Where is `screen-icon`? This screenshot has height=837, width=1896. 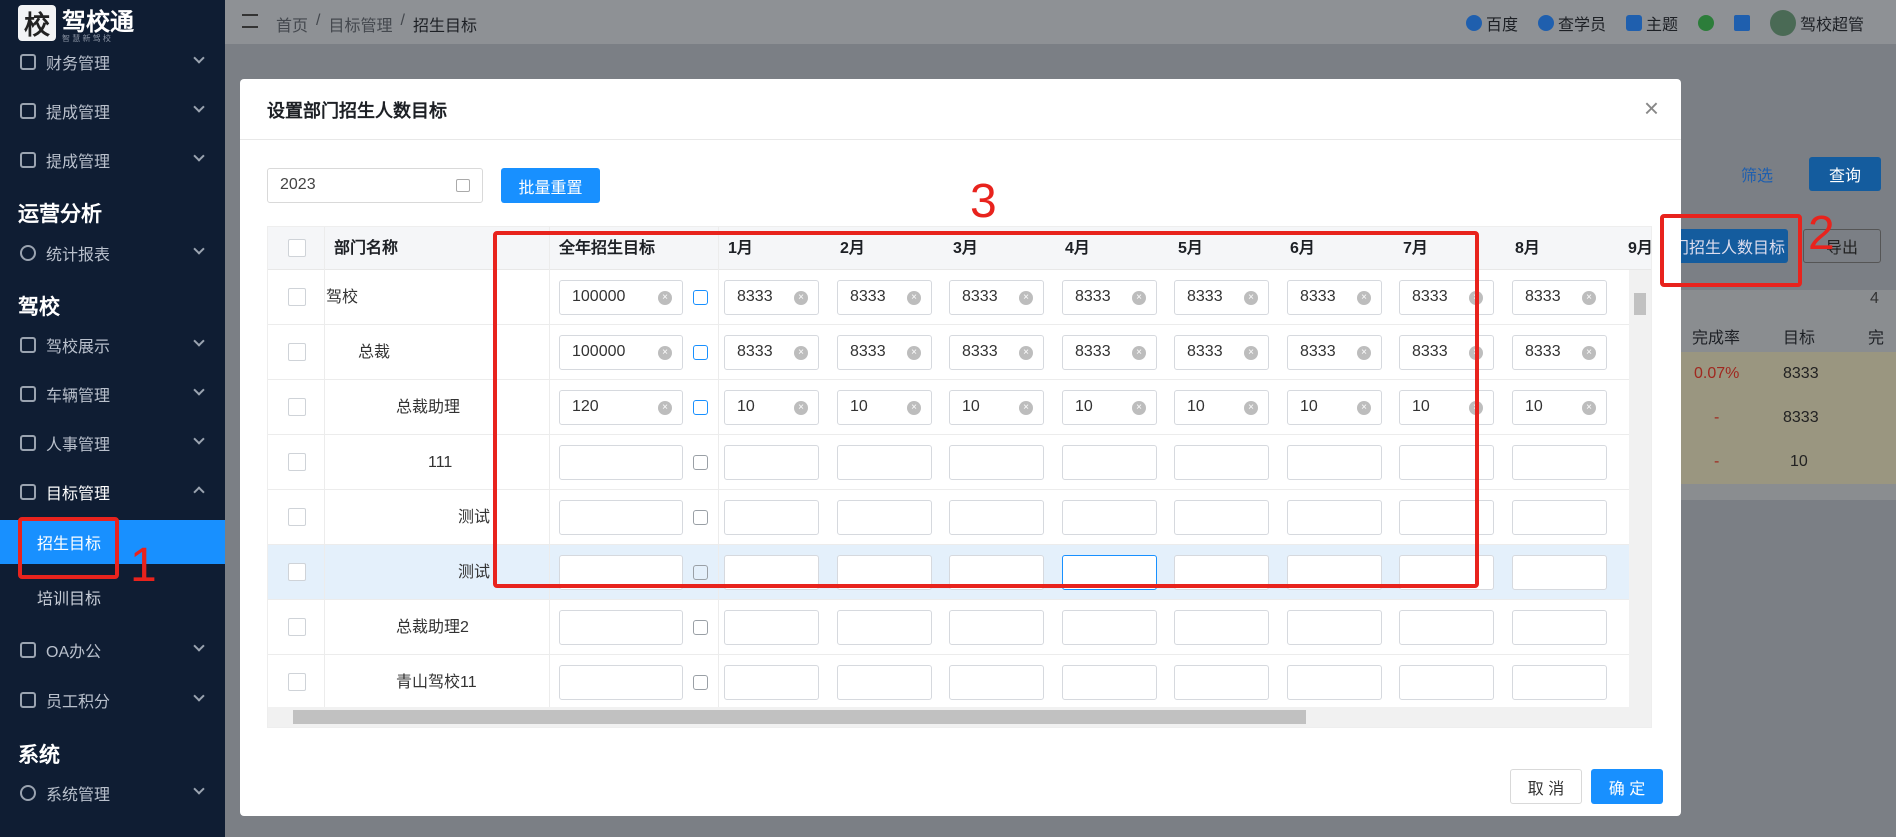
screen-icon is located at coordinates (1741, 23).